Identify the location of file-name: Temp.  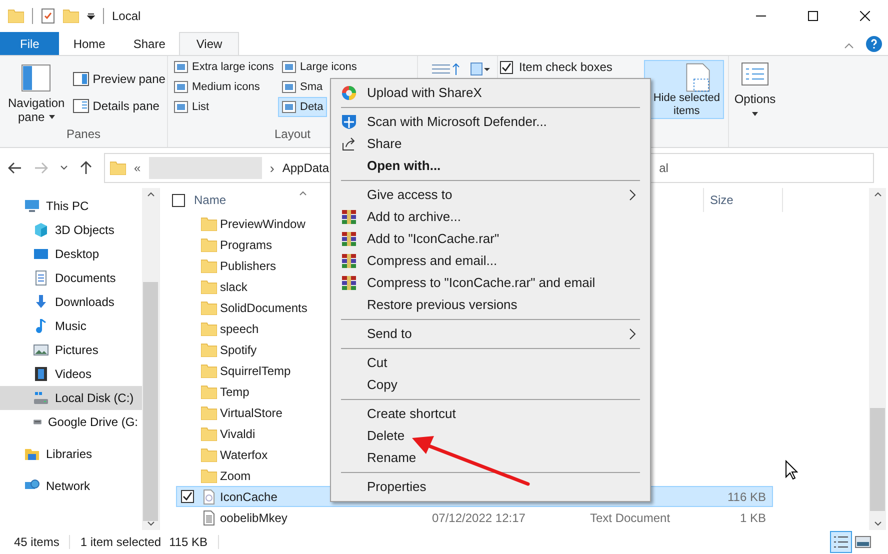
(235, 391).